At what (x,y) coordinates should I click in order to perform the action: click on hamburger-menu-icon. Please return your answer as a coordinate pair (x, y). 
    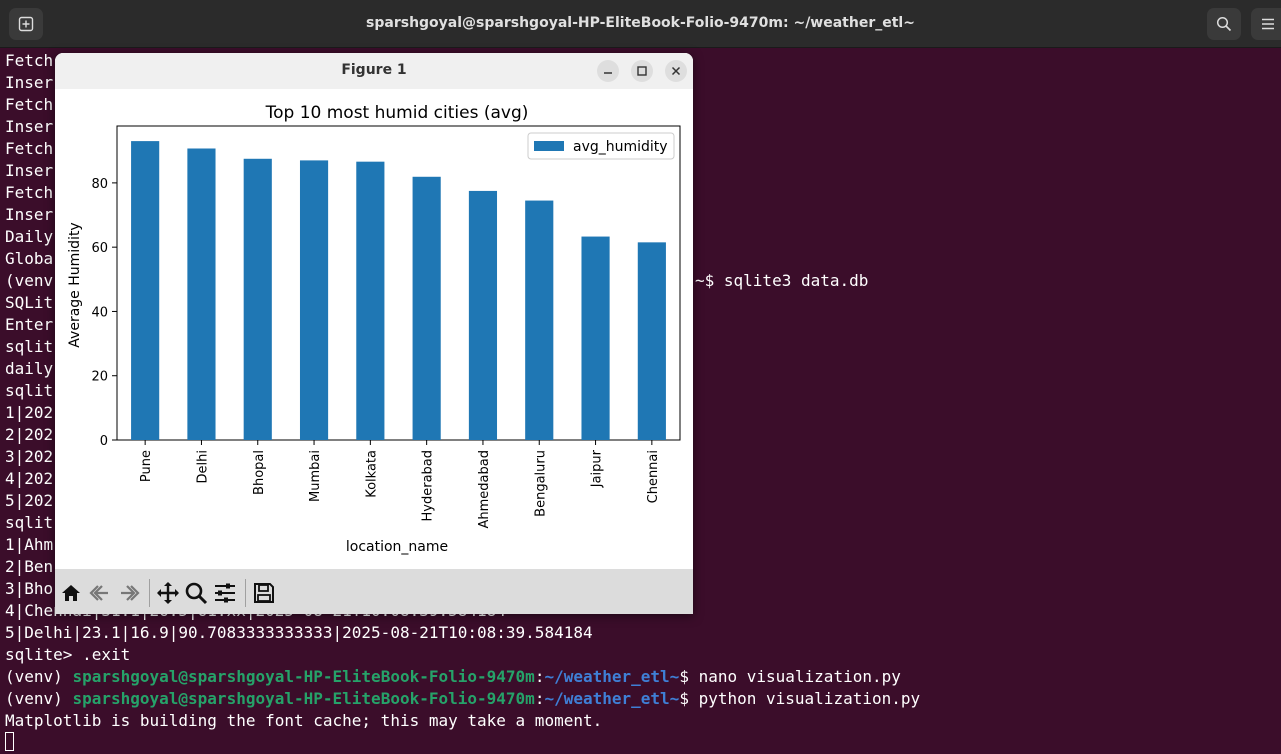
    Looking at the image, I should click on (1268, 24).